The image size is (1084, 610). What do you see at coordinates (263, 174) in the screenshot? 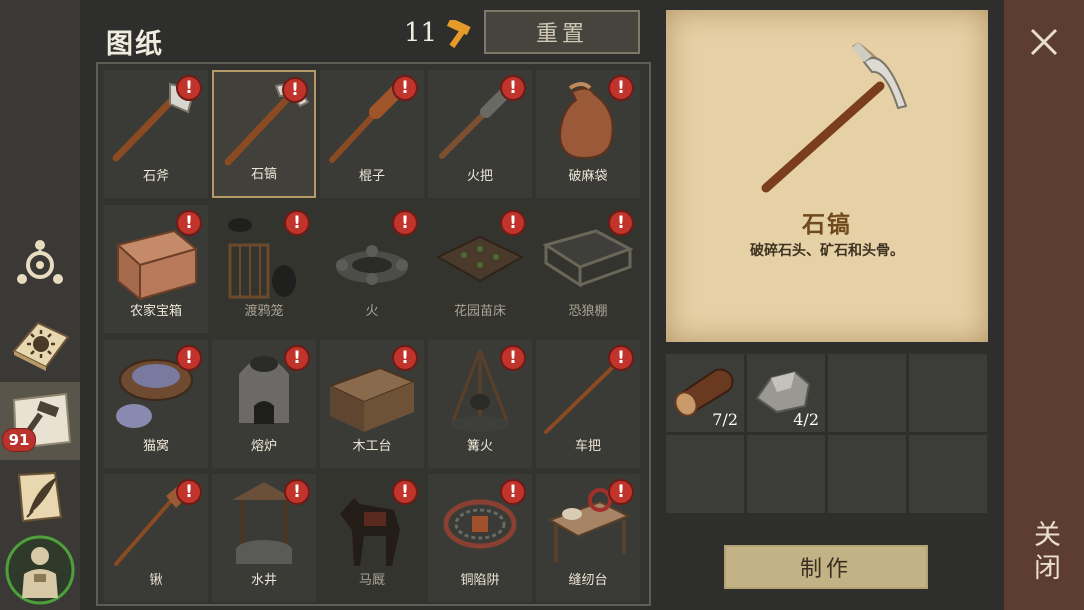
I see `blueprint-item-label: 石镐` at bounding box center [263, 174].